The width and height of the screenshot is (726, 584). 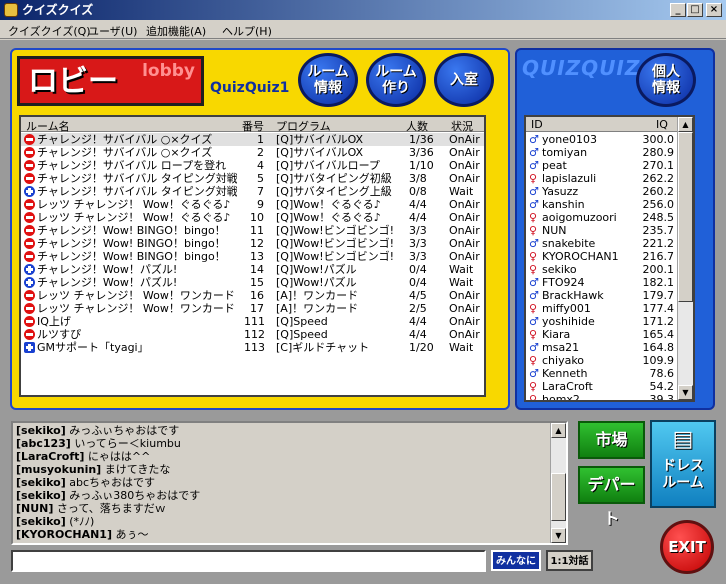 What do you see at coordinates (687, 547) in the screenshot?
I see `exit-button: EXIT` at bounding box center [687, 547].